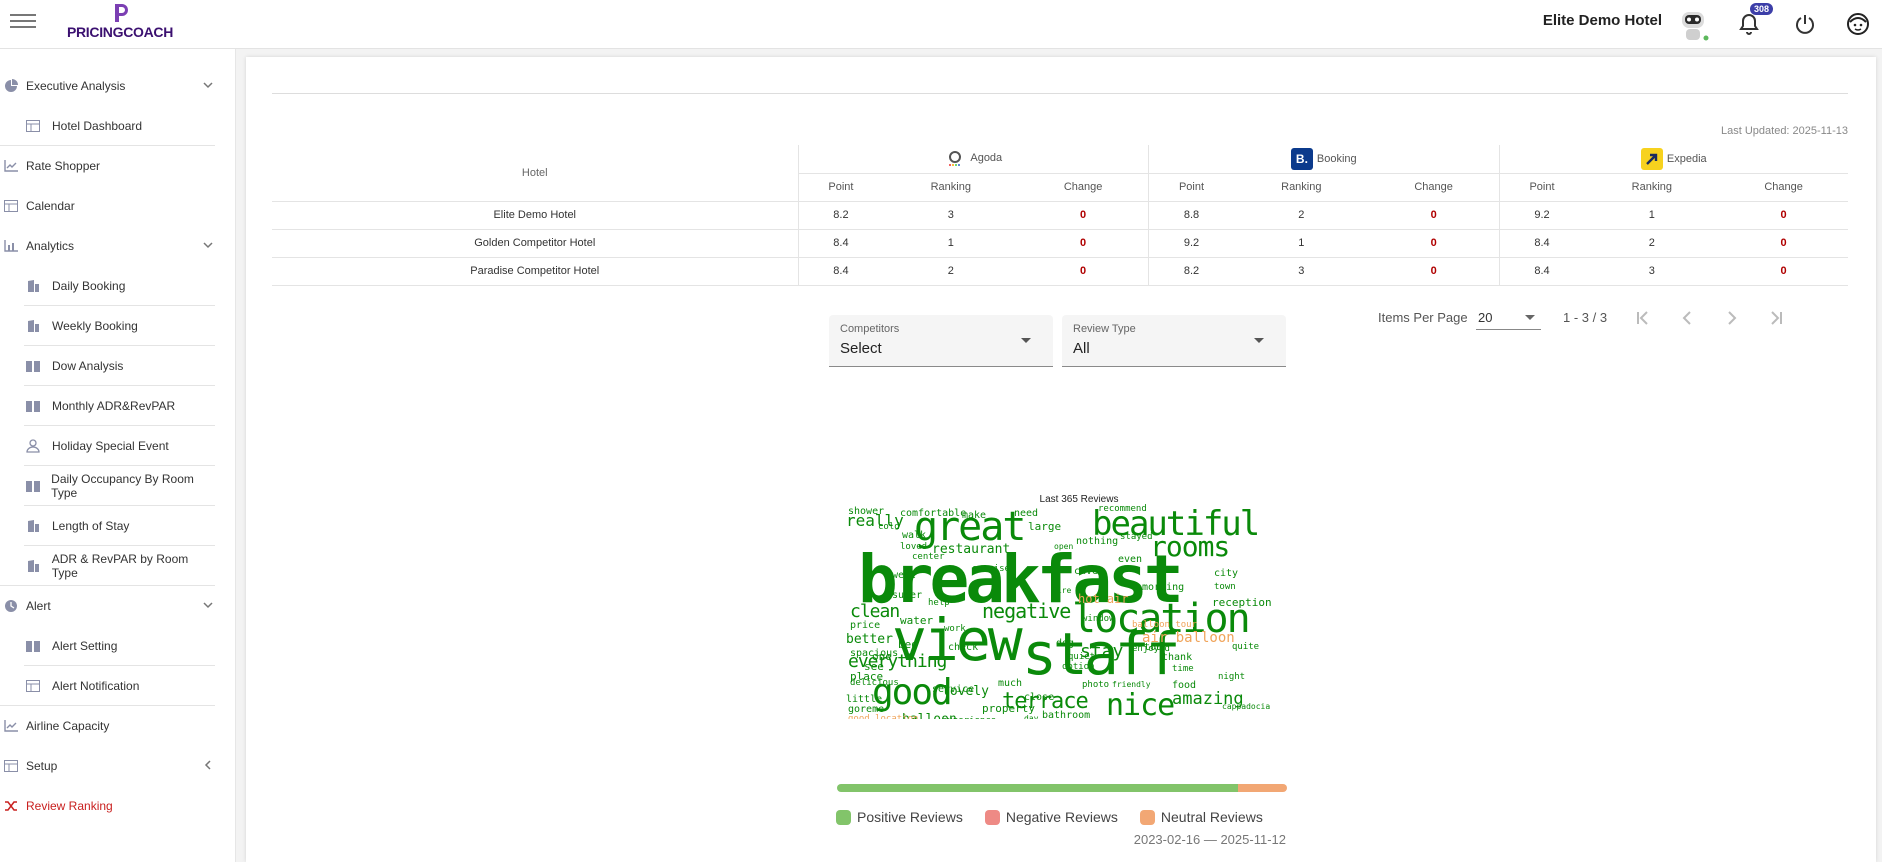 The height and width of the screenshot is (862, 1882). What do you see at coordinates (107, 126) in the screenshot?
I see `sidebar-item-hotel-dashboard: Hotel Dashboard` at bounding box center [107, 126].